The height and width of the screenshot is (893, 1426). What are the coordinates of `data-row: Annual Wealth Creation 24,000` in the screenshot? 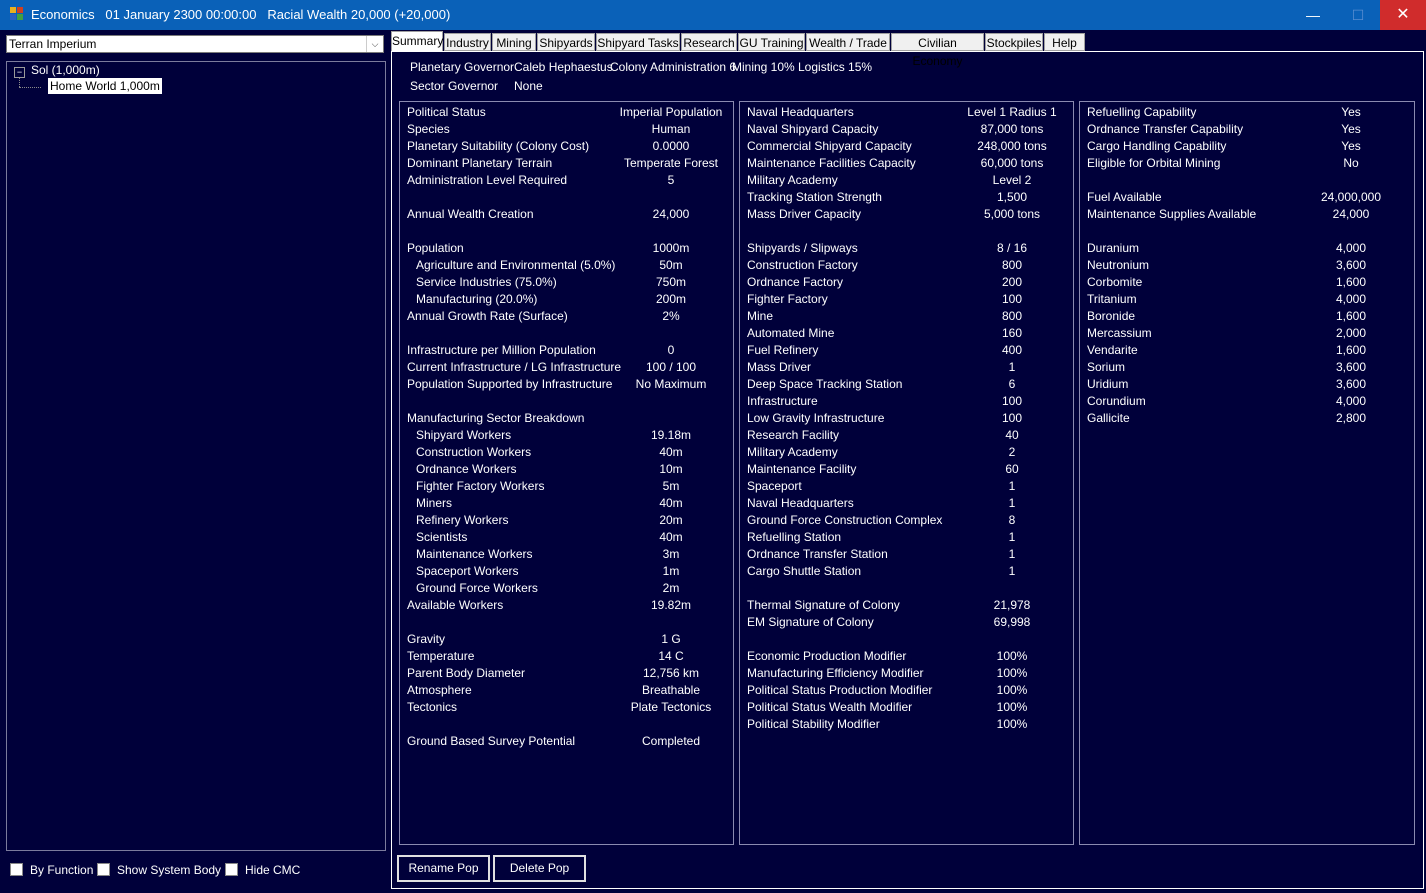 It's located at (567, 214).